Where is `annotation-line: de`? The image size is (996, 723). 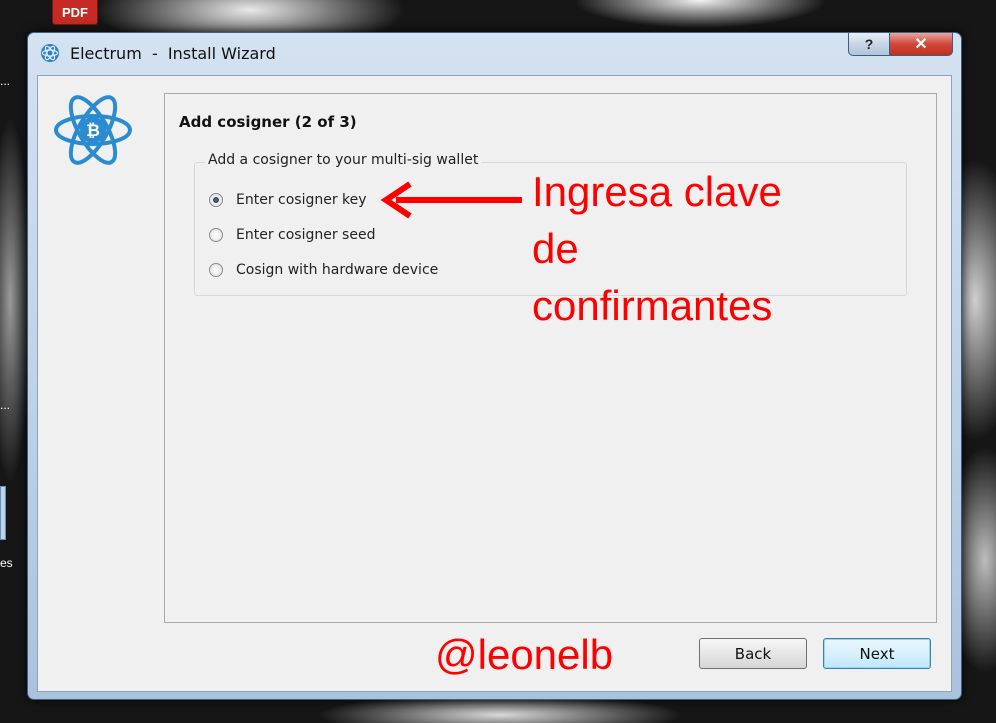
annotation-line: de is located at coordinates (555, 248).